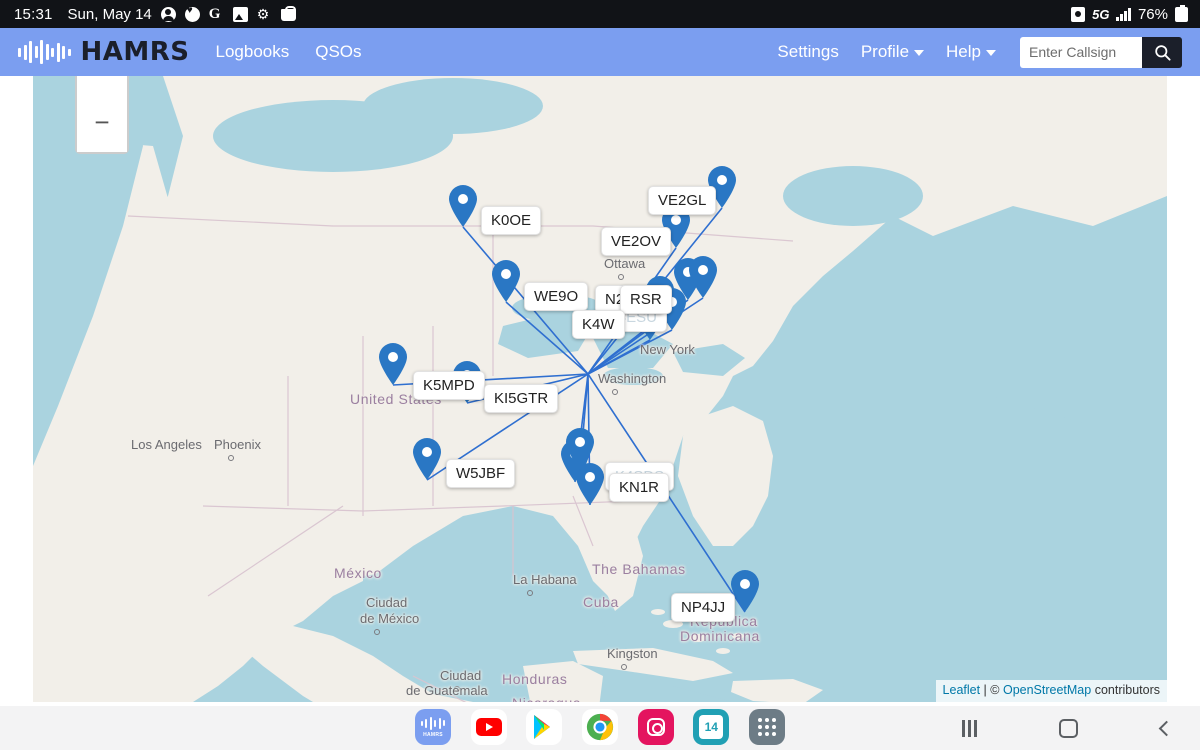  I want to click on search-icon, so click(1162, 52).